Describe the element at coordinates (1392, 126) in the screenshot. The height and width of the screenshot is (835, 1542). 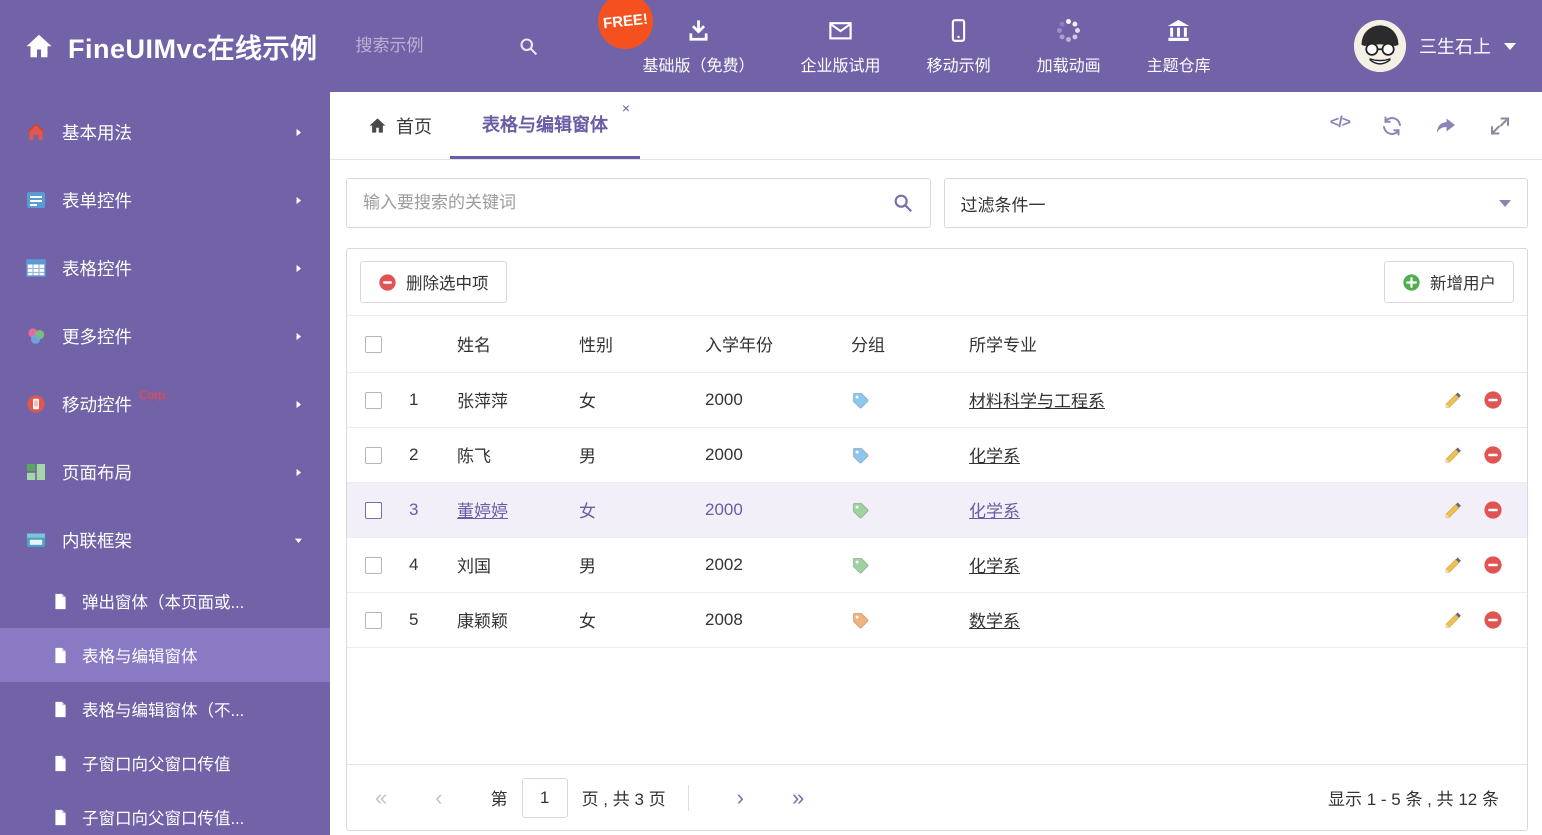
I see `refresh-icon` at that location.